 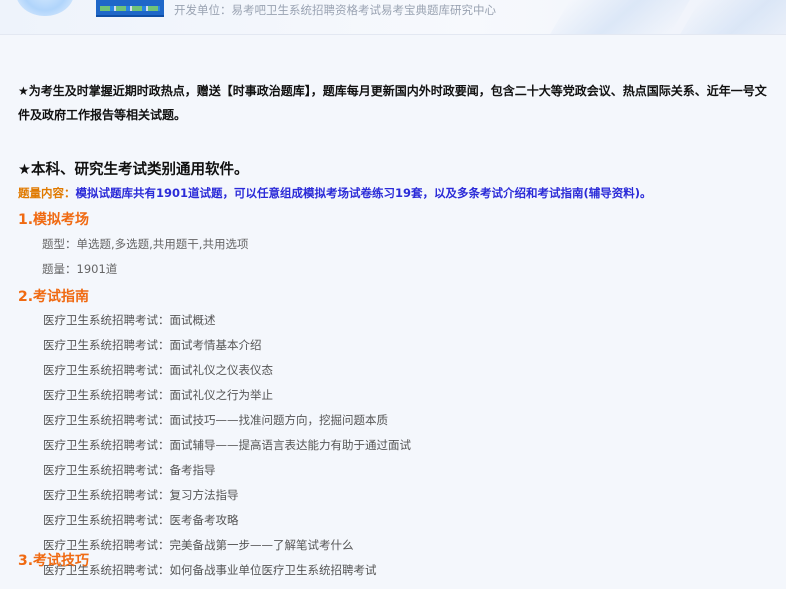 What do you see at coordinates (215, 345) in the screenshot?
I see `guide-item-label: 面试考情基本介绍` at bounding box center [215, 345].